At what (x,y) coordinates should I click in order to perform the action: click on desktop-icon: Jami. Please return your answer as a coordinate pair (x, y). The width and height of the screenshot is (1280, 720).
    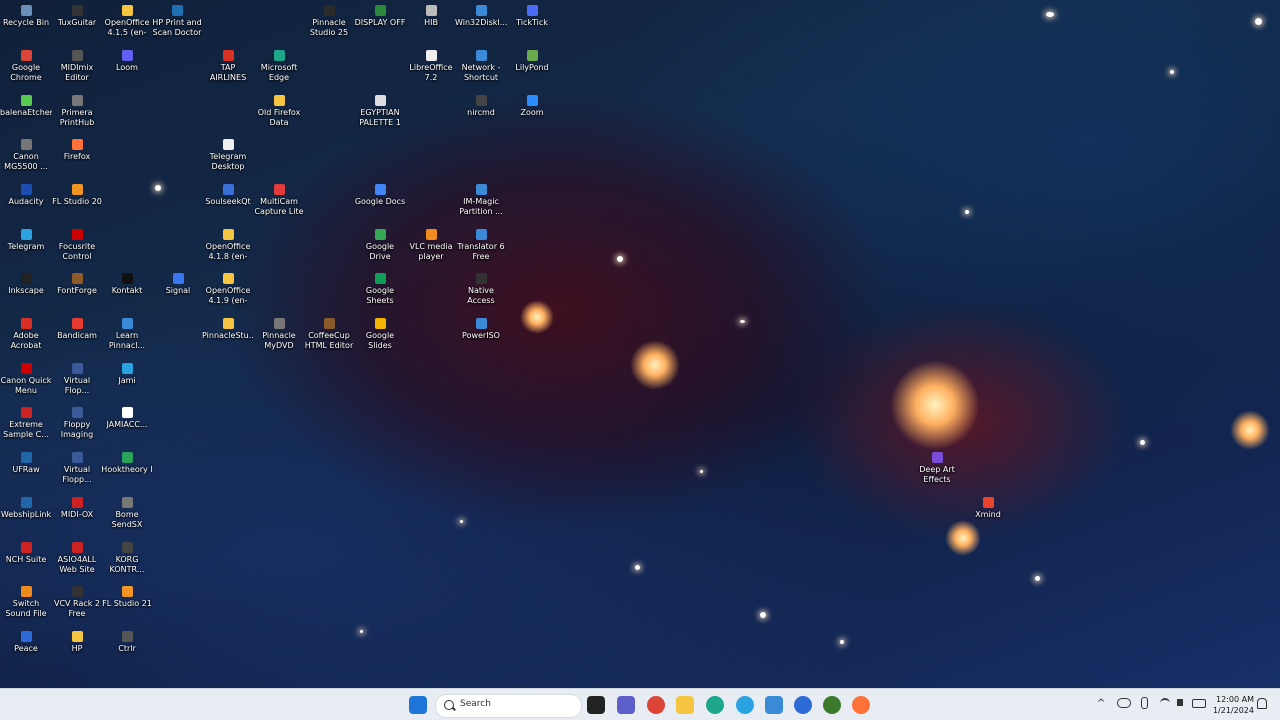
    Looking at the image, I should click on (127, 374).